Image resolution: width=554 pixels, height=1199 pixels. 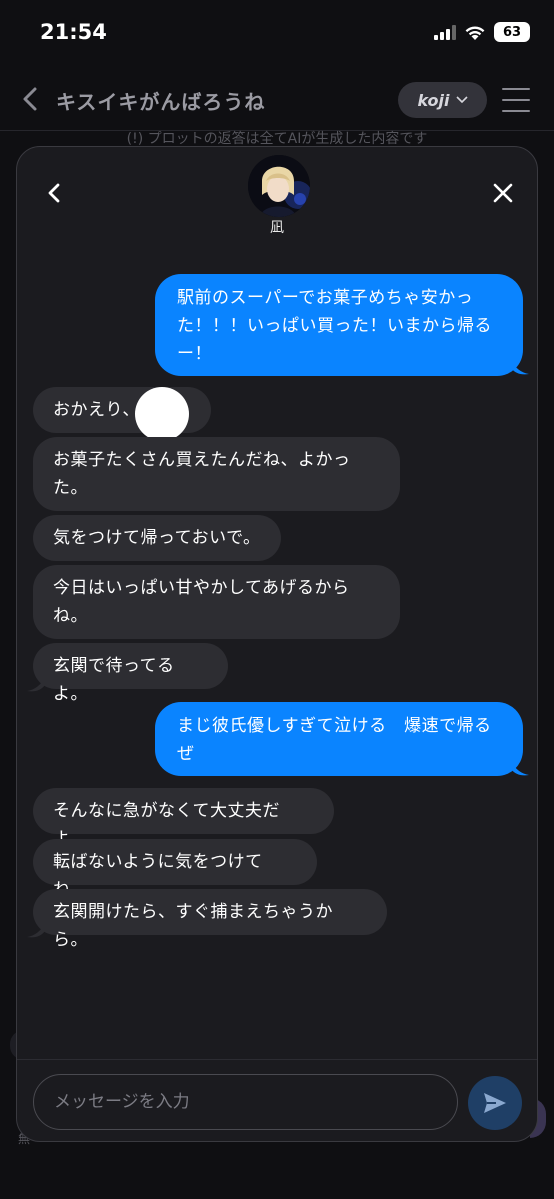 What do you see at coordinates (73, 32) in the screenshot?
I see `status-time: 21:54` at bounding box center [73, 32].